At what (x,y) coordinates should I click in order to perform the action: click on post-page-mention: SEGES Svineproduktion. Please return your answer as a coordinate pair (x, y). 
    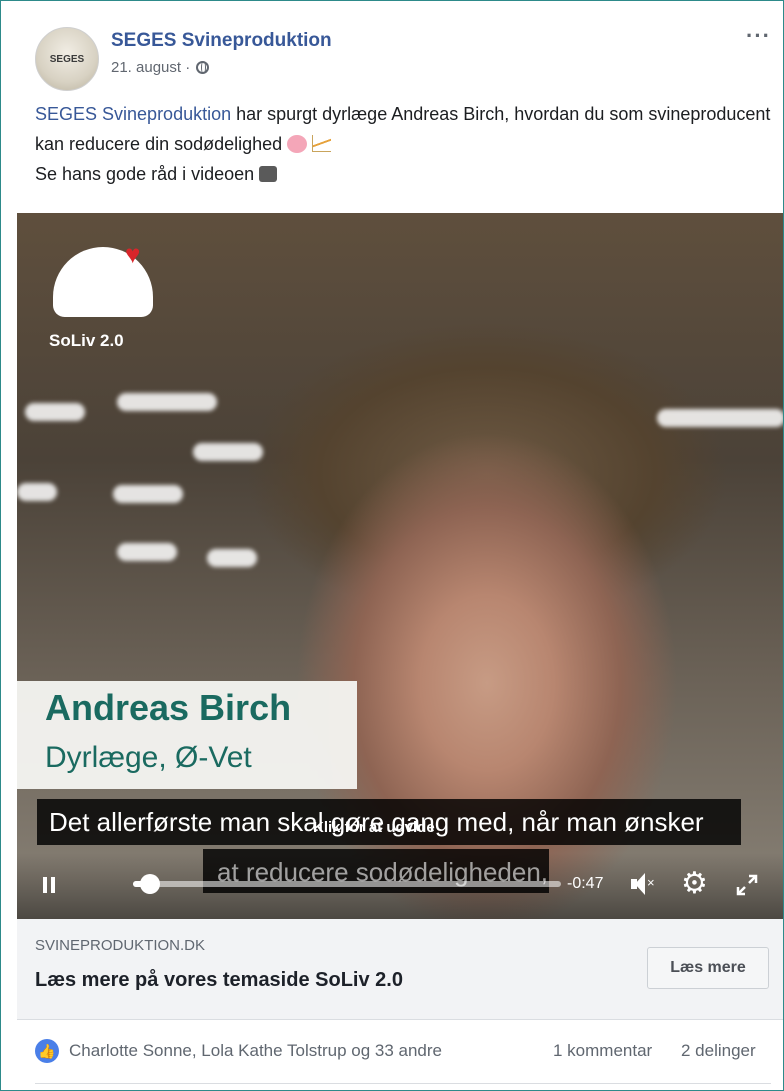
    Looking at the image, I should click on (133, 114).